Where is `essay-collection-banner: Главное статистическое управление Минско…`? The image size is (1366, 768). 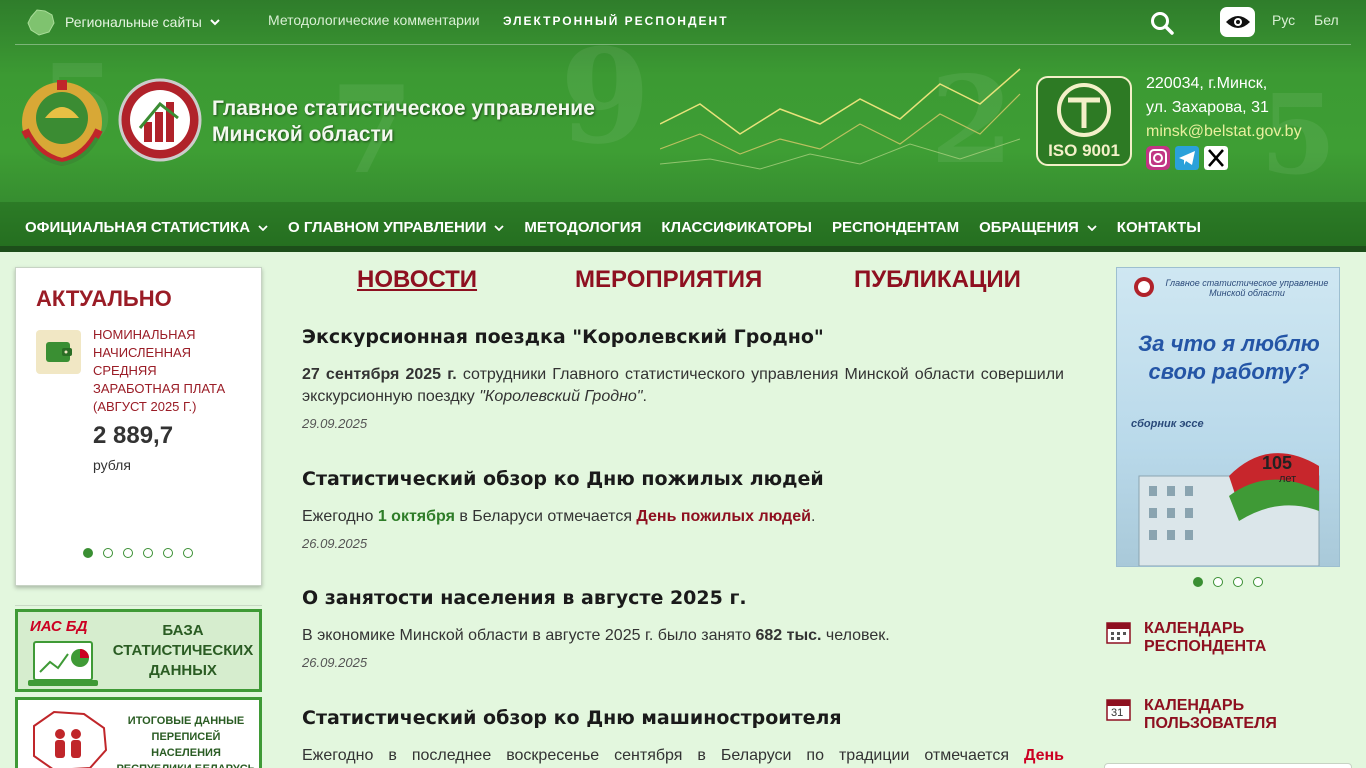
essay-collection-banner: Главное статистическое управление Минско… is located at coordinates (1228, 417).